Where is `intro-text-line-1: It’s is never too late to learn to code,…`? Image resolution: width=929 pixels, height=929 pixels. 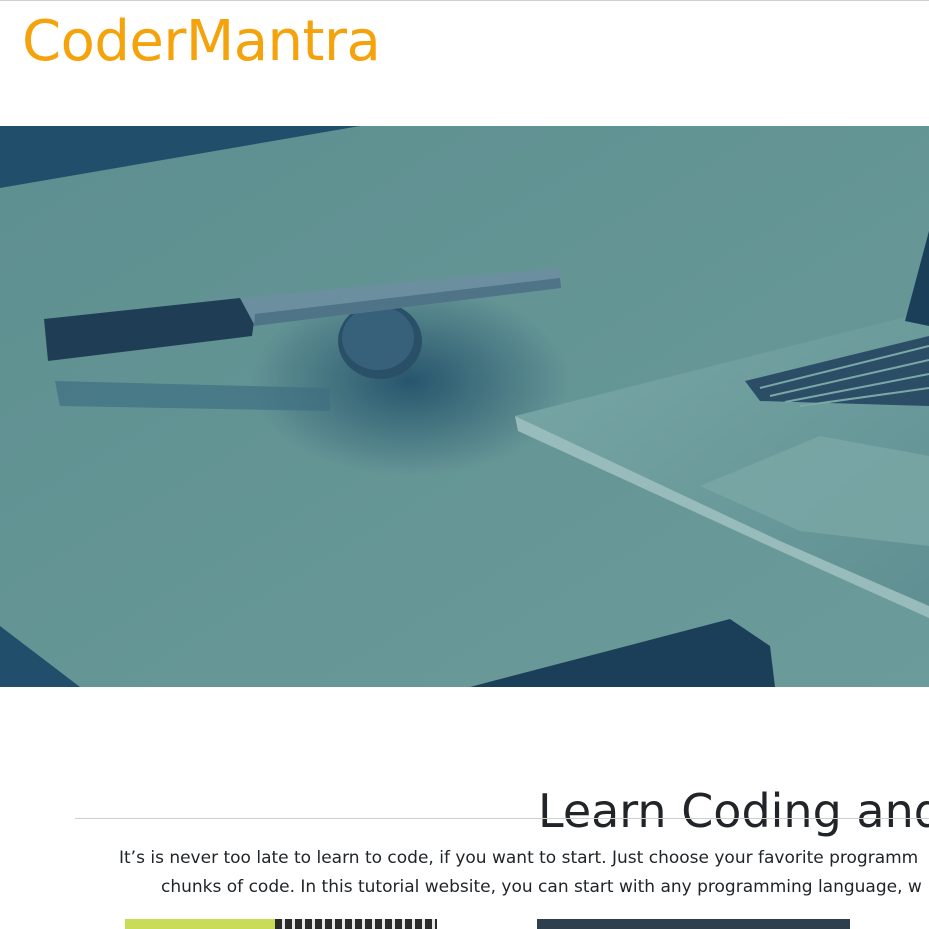 intro-text-line-1: It’s is never too late to learn to code,… is located at coordinates (519, 858).